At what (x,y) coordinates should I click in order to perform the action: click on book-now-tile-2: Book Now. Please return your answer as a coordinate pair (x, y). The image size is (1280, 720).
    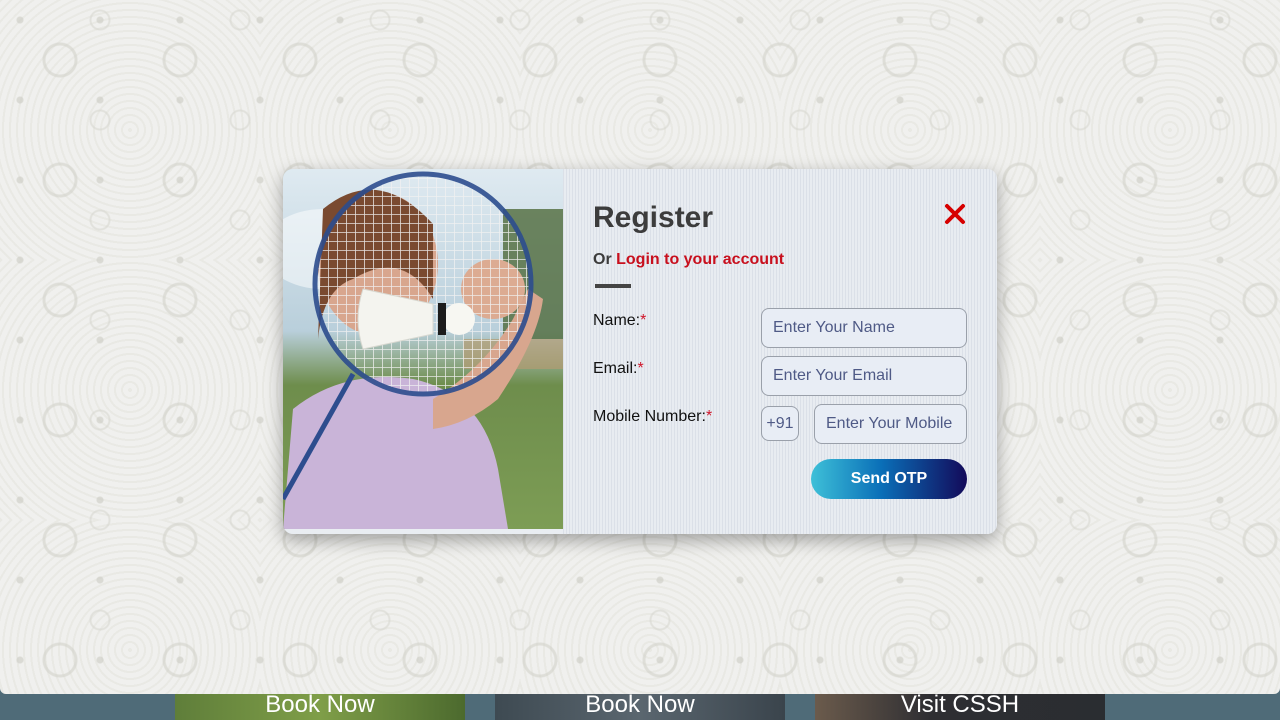
    Looking at the image, I should click on (640, 705).